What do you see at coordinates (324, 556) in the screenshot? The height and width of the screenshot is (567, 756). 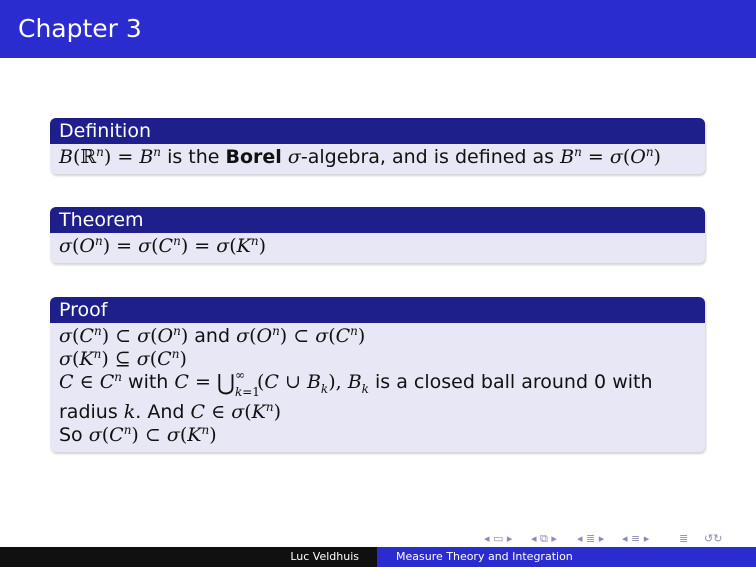 I see `footer-author: Luc Veldhuis` at bounding box center [324, 556].